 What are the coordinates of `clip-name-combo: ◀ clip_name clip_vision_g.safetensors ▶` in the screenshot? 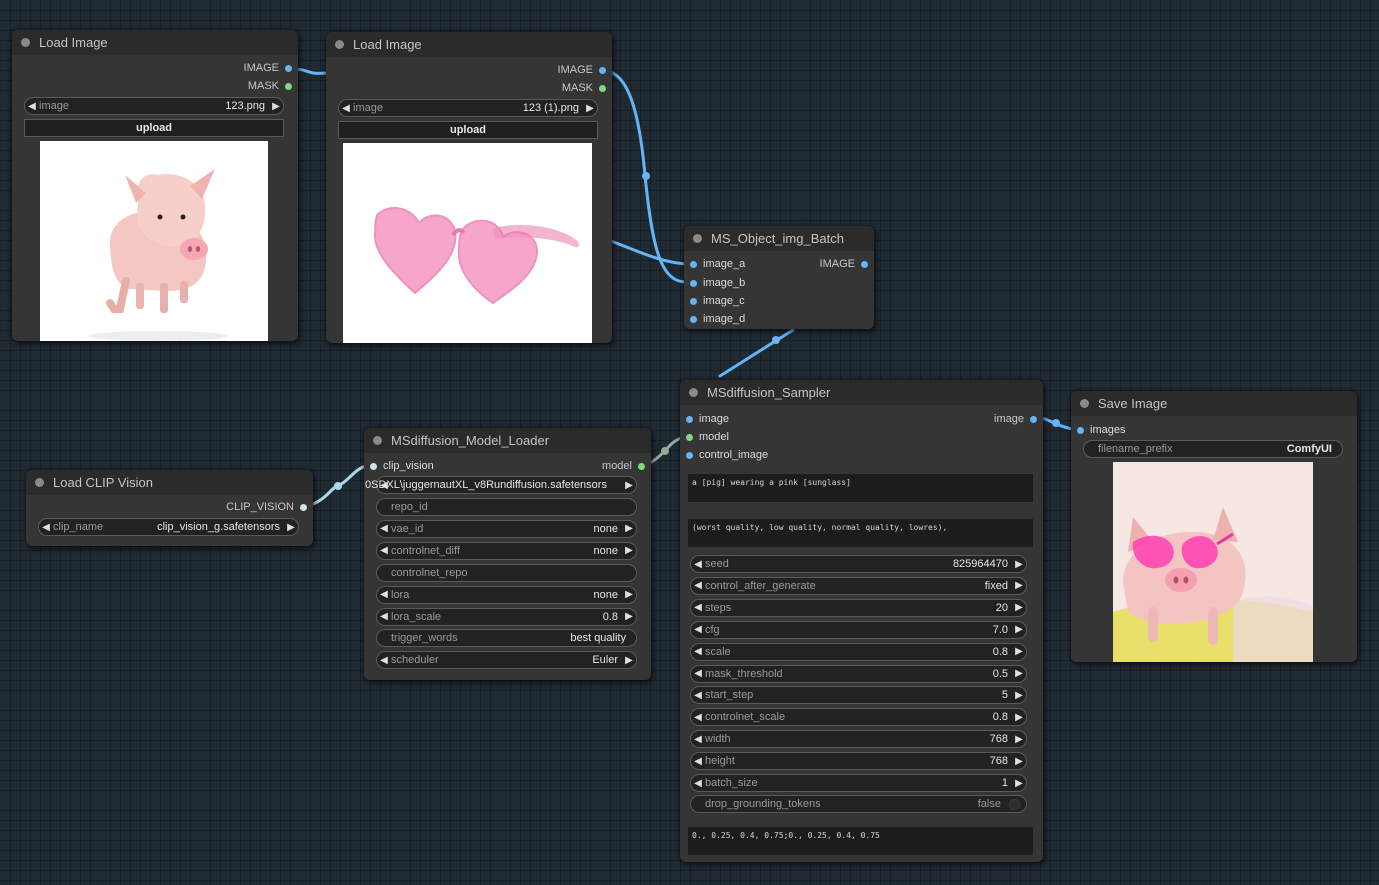 It's located at (168, 527).